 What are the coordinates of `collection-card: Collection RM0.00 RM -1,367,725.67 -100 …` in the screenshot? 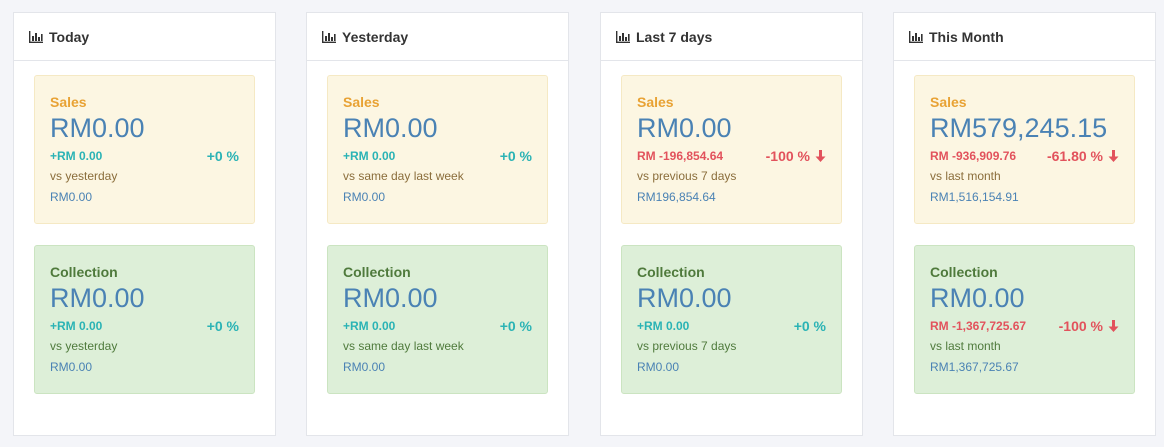 It's located at (1024, 319).